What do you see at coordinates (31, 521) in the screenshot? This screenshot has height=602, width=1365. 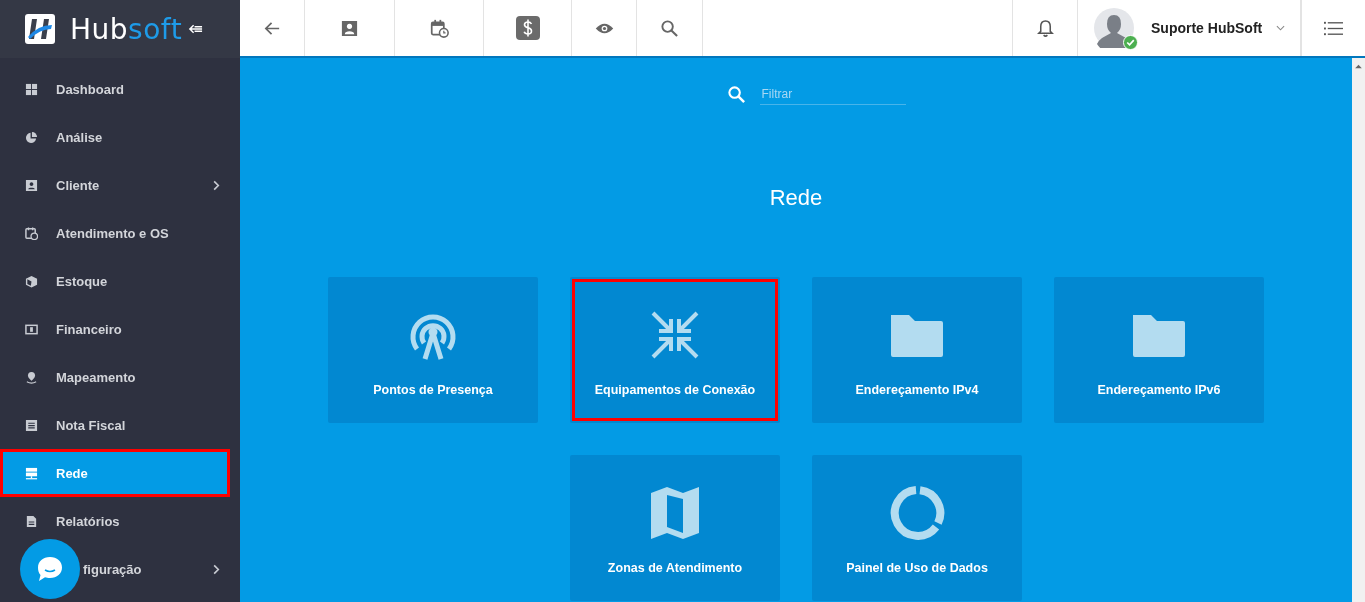 I see `file-icon` at bounding box center [31, 521].